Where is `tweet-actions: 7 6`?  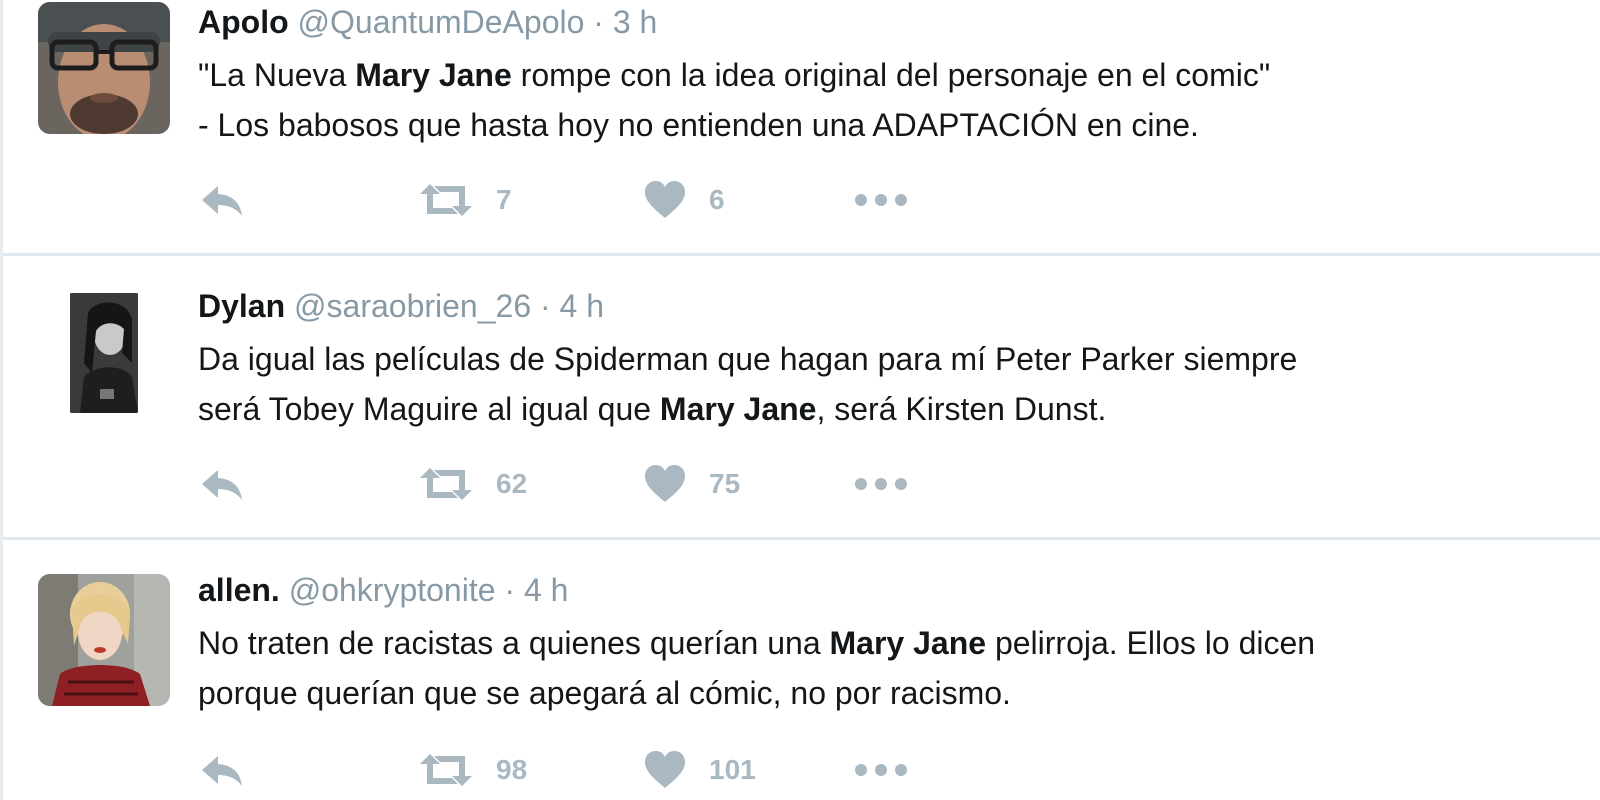
tweet-actions: 7 6 is located at coordinates (578, 200).